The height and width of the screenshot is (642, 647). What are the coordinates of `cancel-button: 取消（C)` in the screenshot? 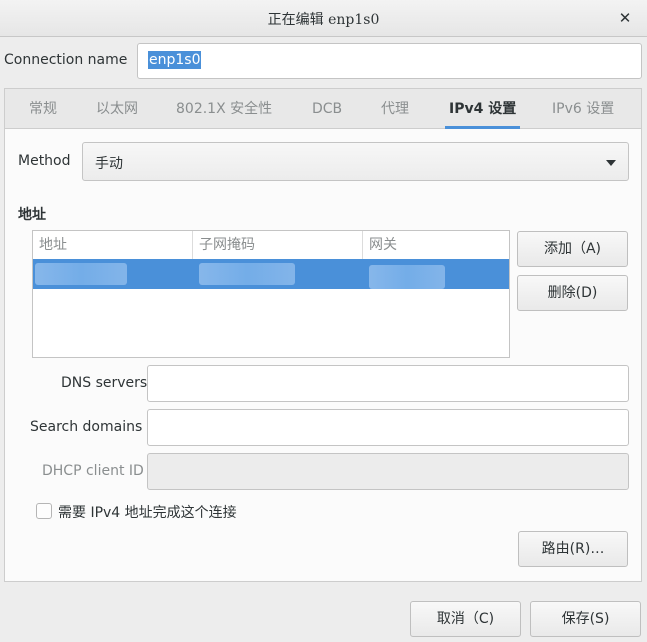 It's located at (465, 619).